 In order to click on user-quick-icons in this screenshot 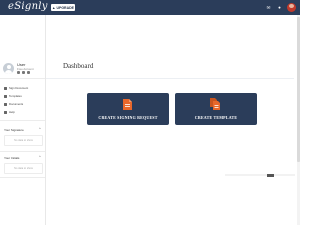, I will do `click(23, 72)`.